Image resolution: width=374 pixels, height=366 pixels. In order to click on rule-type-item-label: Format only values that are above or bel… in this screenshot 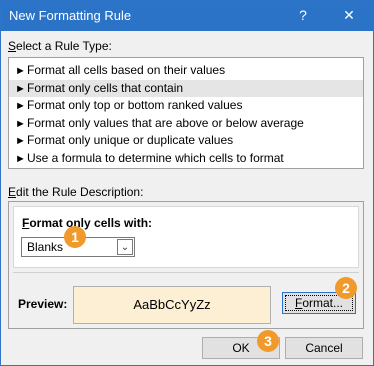, I will do `click(165, 122)`.